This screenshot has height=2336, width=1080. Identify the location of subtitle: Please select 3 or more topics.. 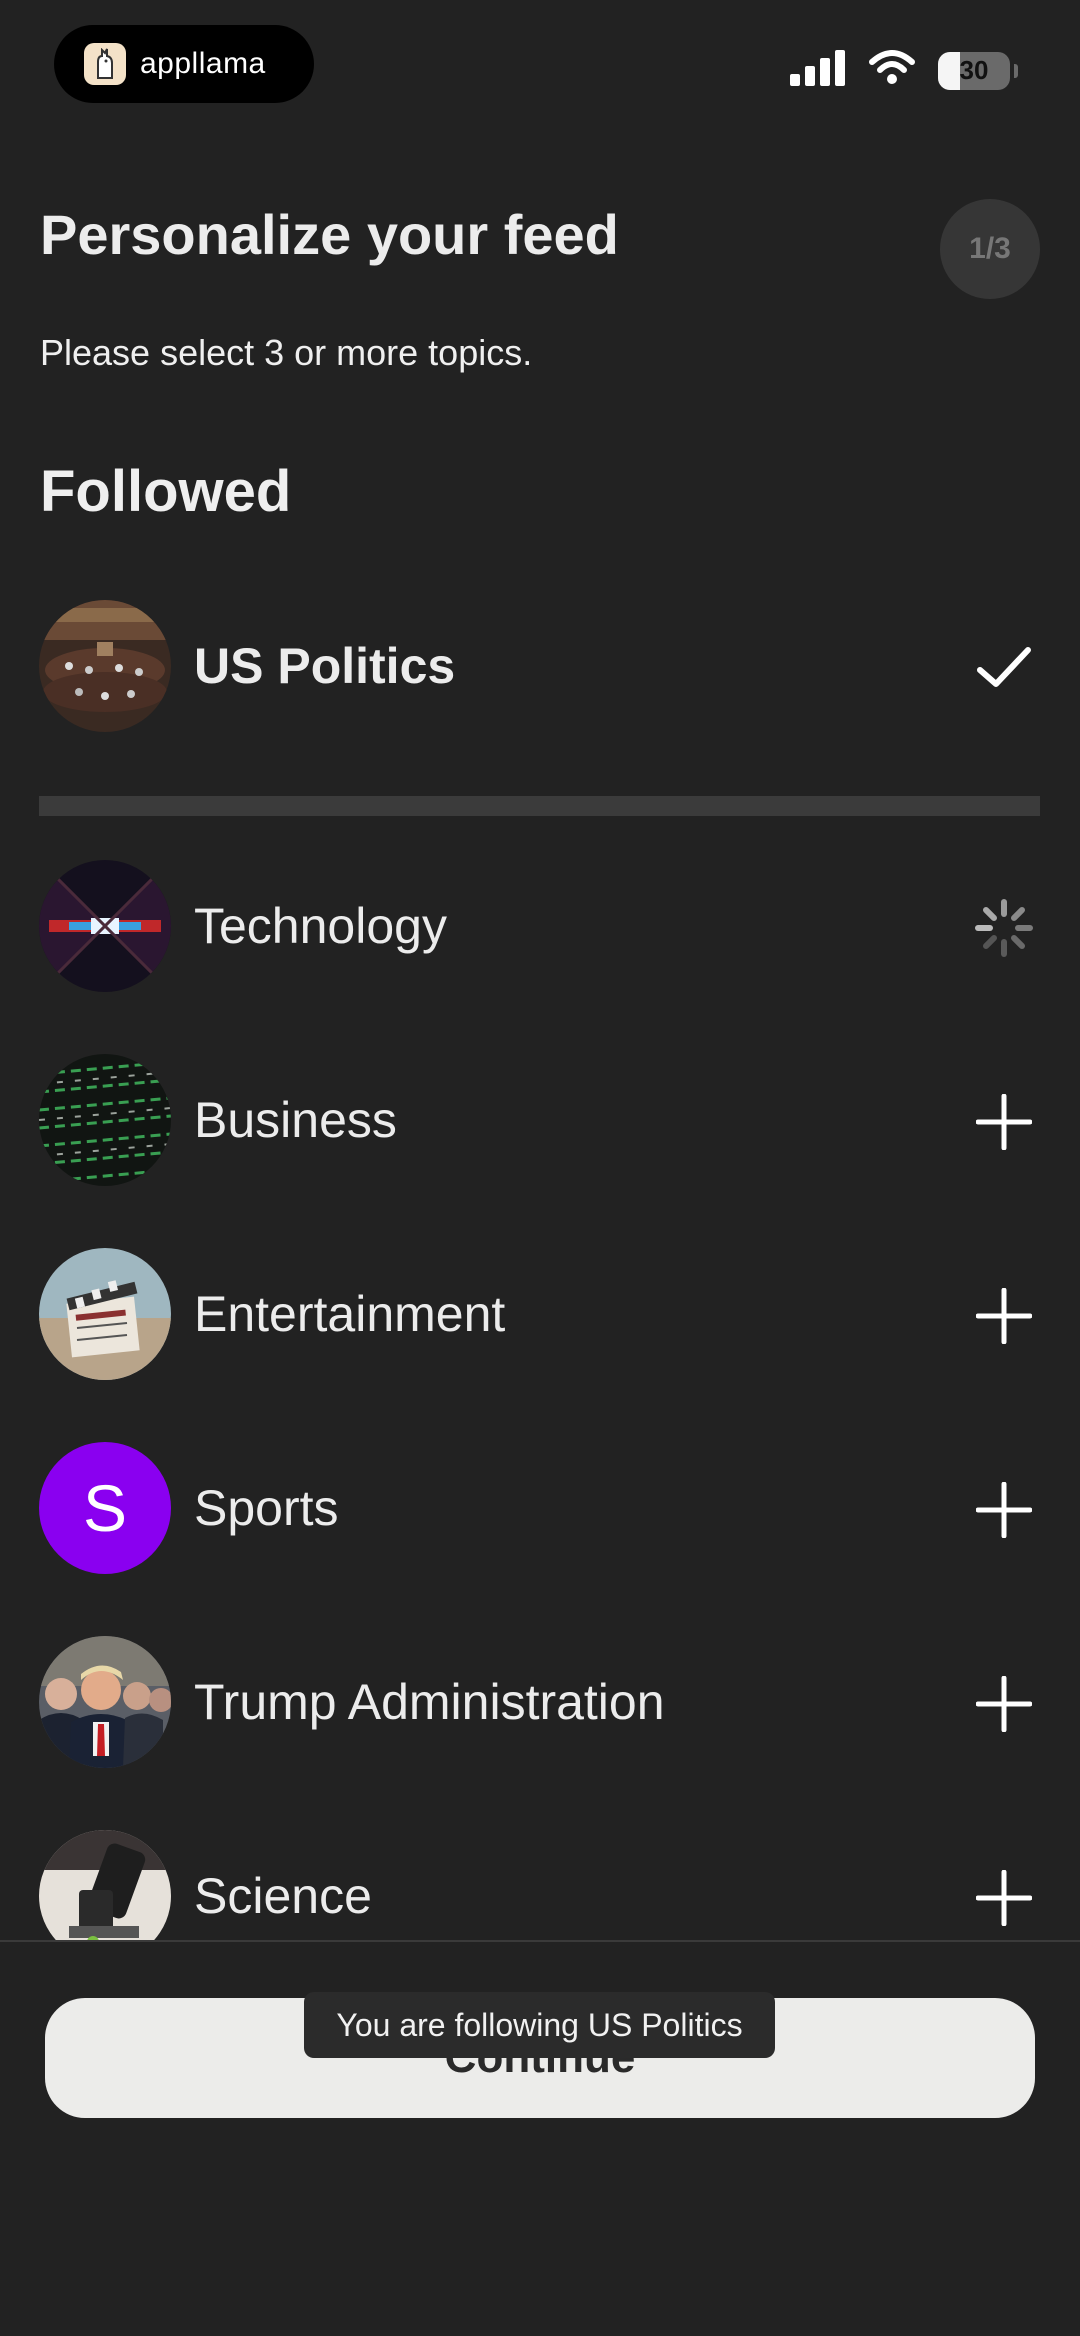
(286, 352).